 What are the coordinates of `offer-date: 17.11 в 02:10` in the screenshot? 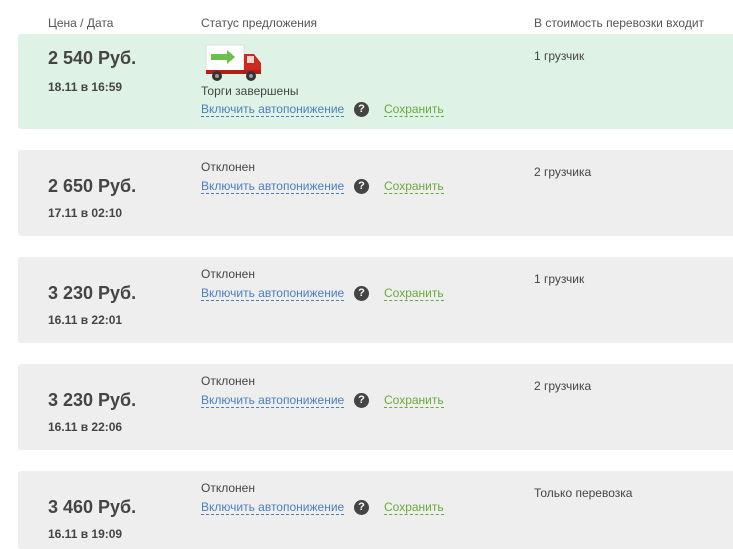 It's located at (85, 213).